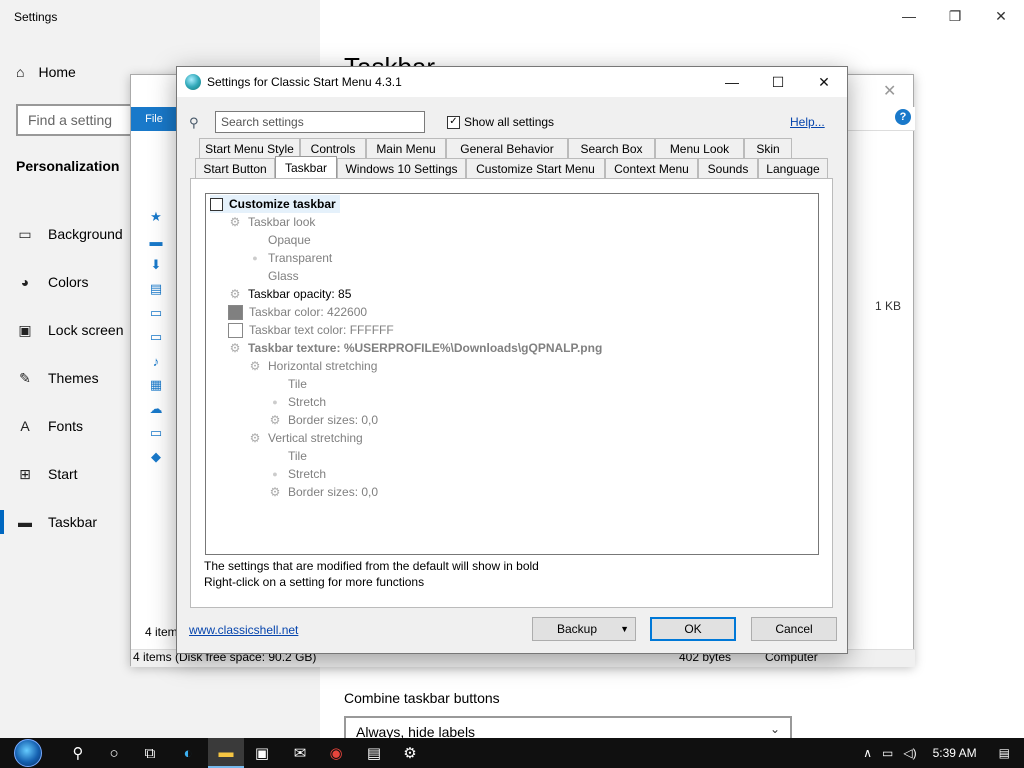  What do you see at coordinates (693, 629) in the screenshot?
I see `ok-button: OK` at bounding box center [693, 629].